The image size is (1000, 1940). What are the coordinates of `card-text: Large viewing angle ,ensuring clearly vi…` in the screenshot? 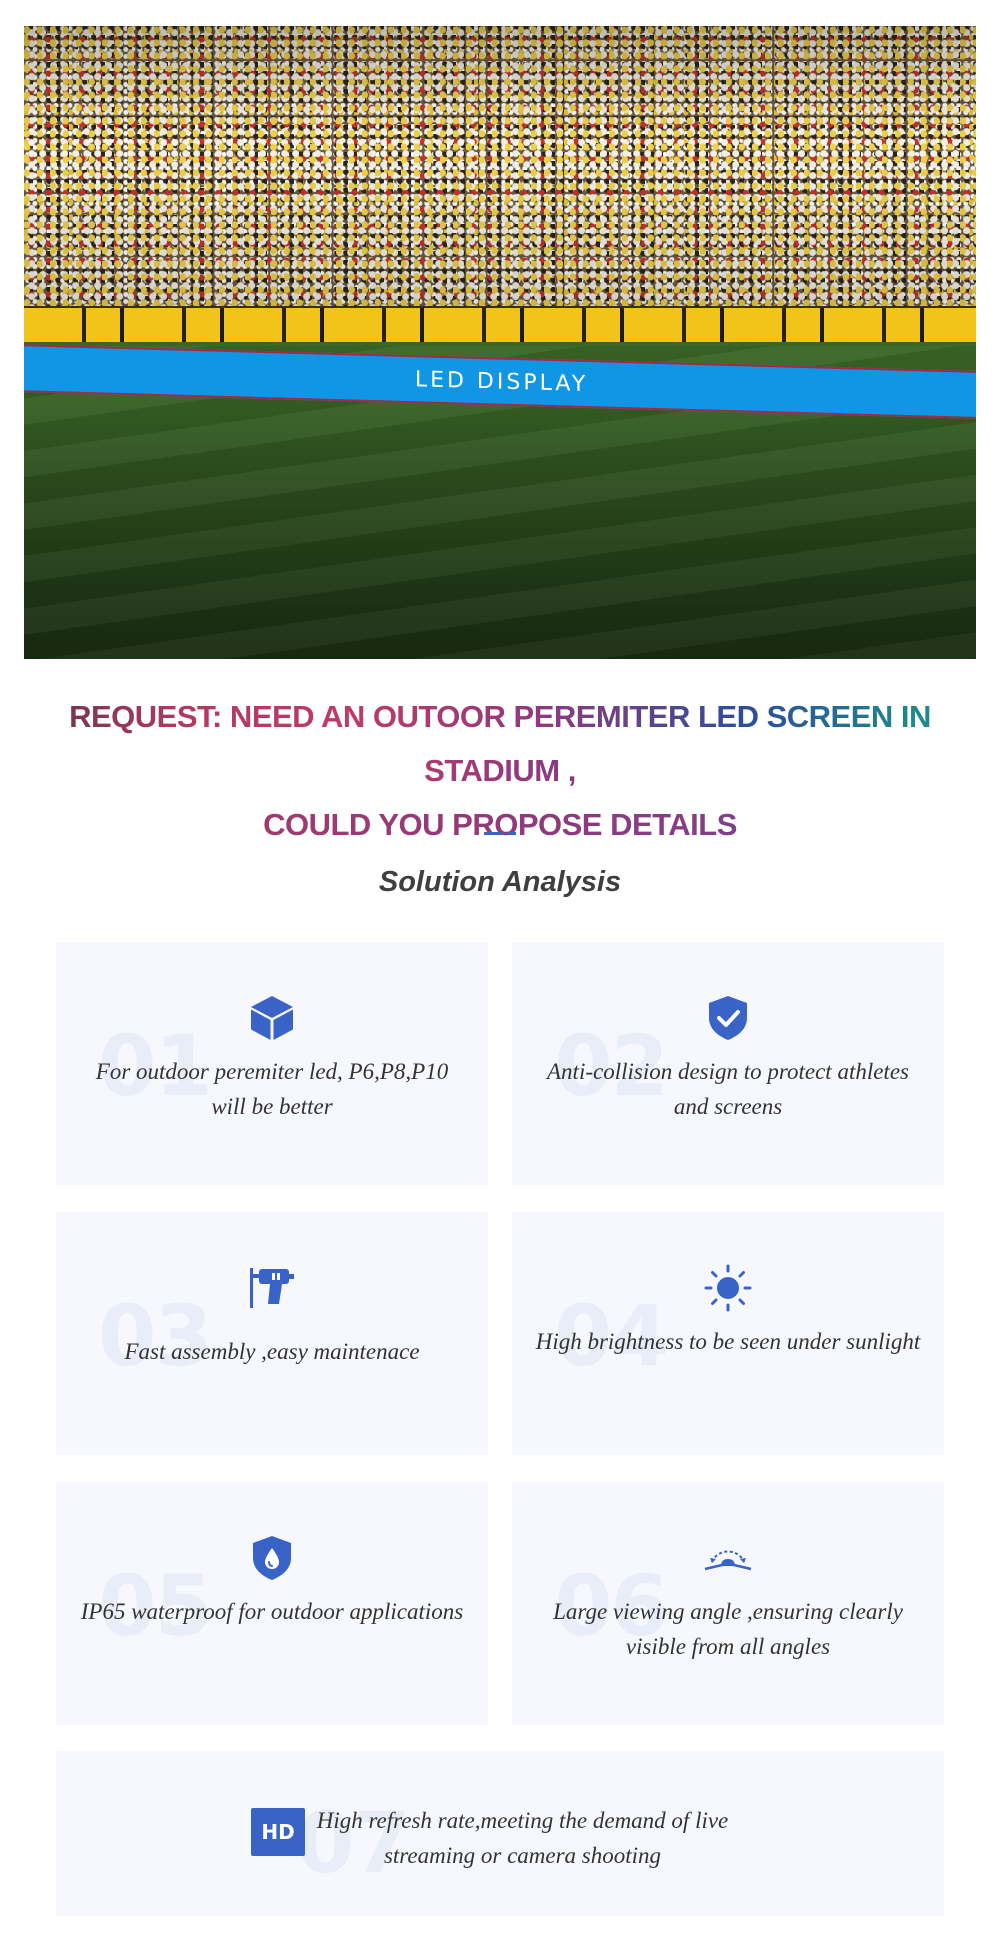 It's located at (728, 1629).